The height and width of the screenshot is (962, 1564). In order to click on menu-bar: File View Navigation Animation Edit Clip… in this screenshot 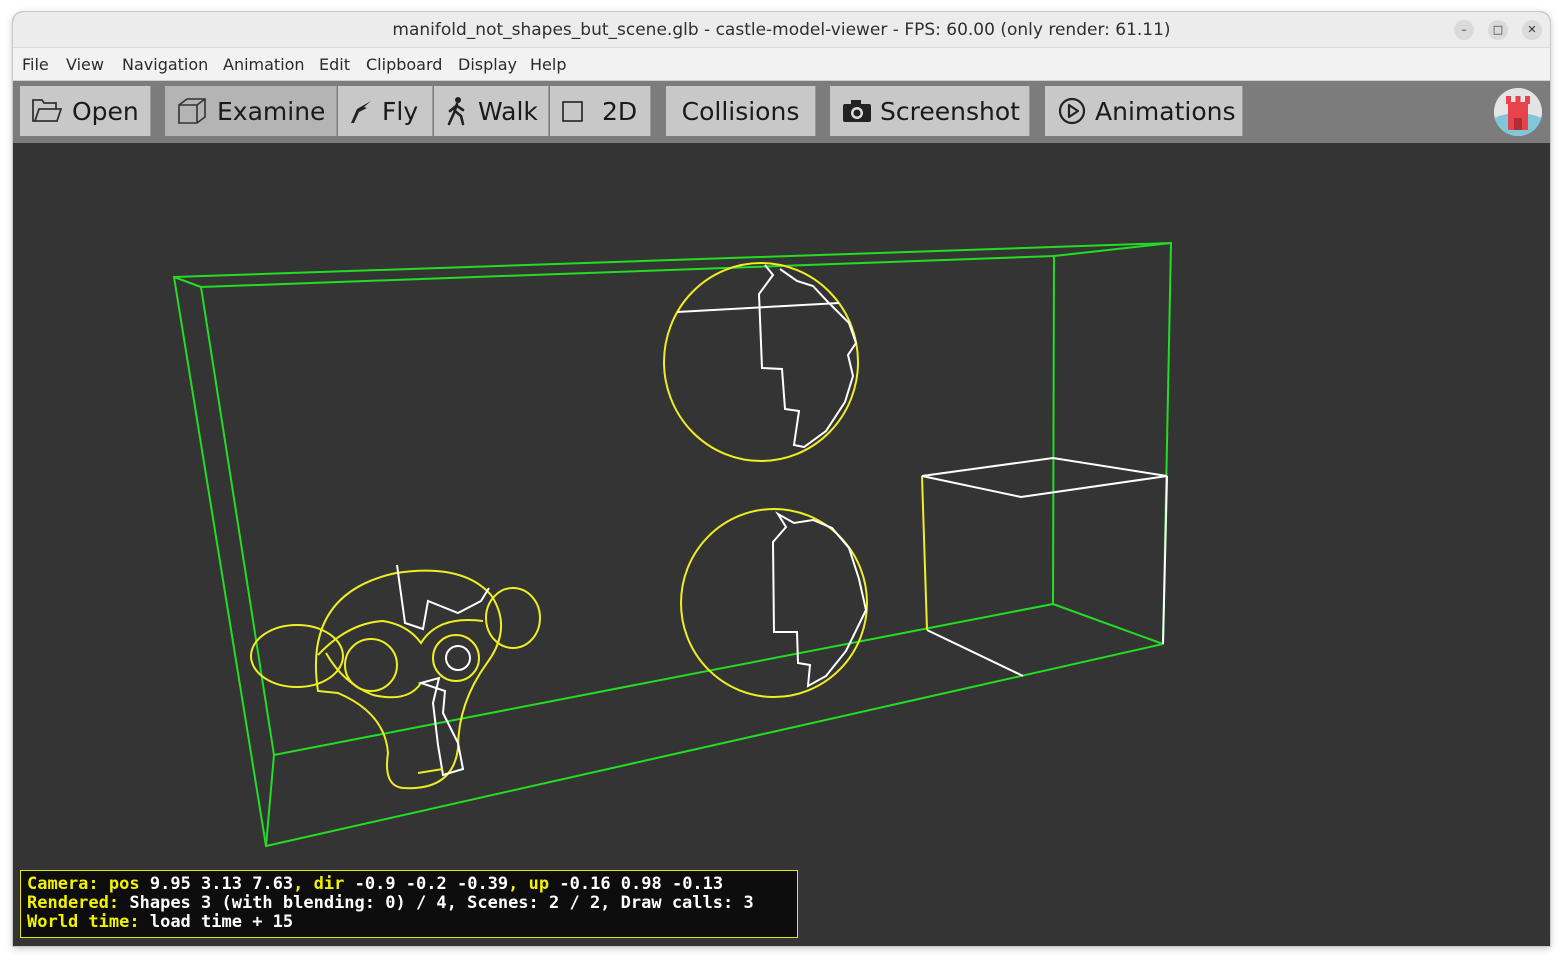, I will do `click(781, 64)`.